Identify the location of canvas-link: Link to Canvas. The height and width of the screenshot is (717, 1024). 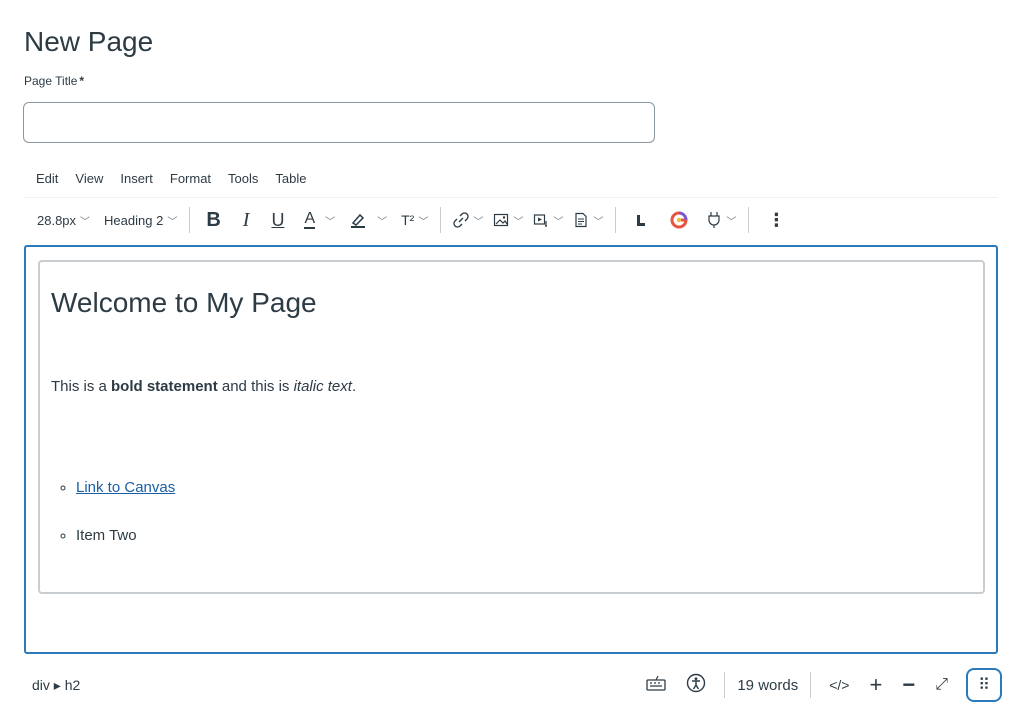
(125, 487).